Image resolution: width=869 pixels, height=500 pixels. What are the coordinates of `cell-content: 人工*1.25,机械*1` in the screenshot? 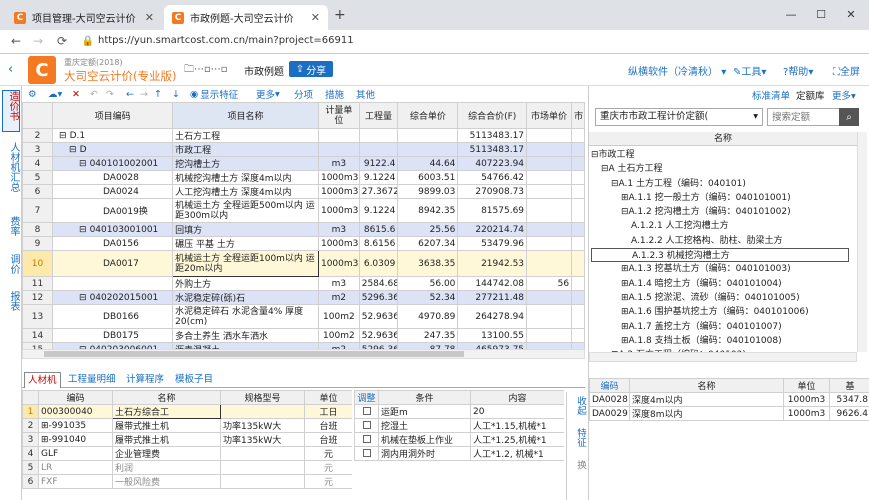 It's located at (517, 439).